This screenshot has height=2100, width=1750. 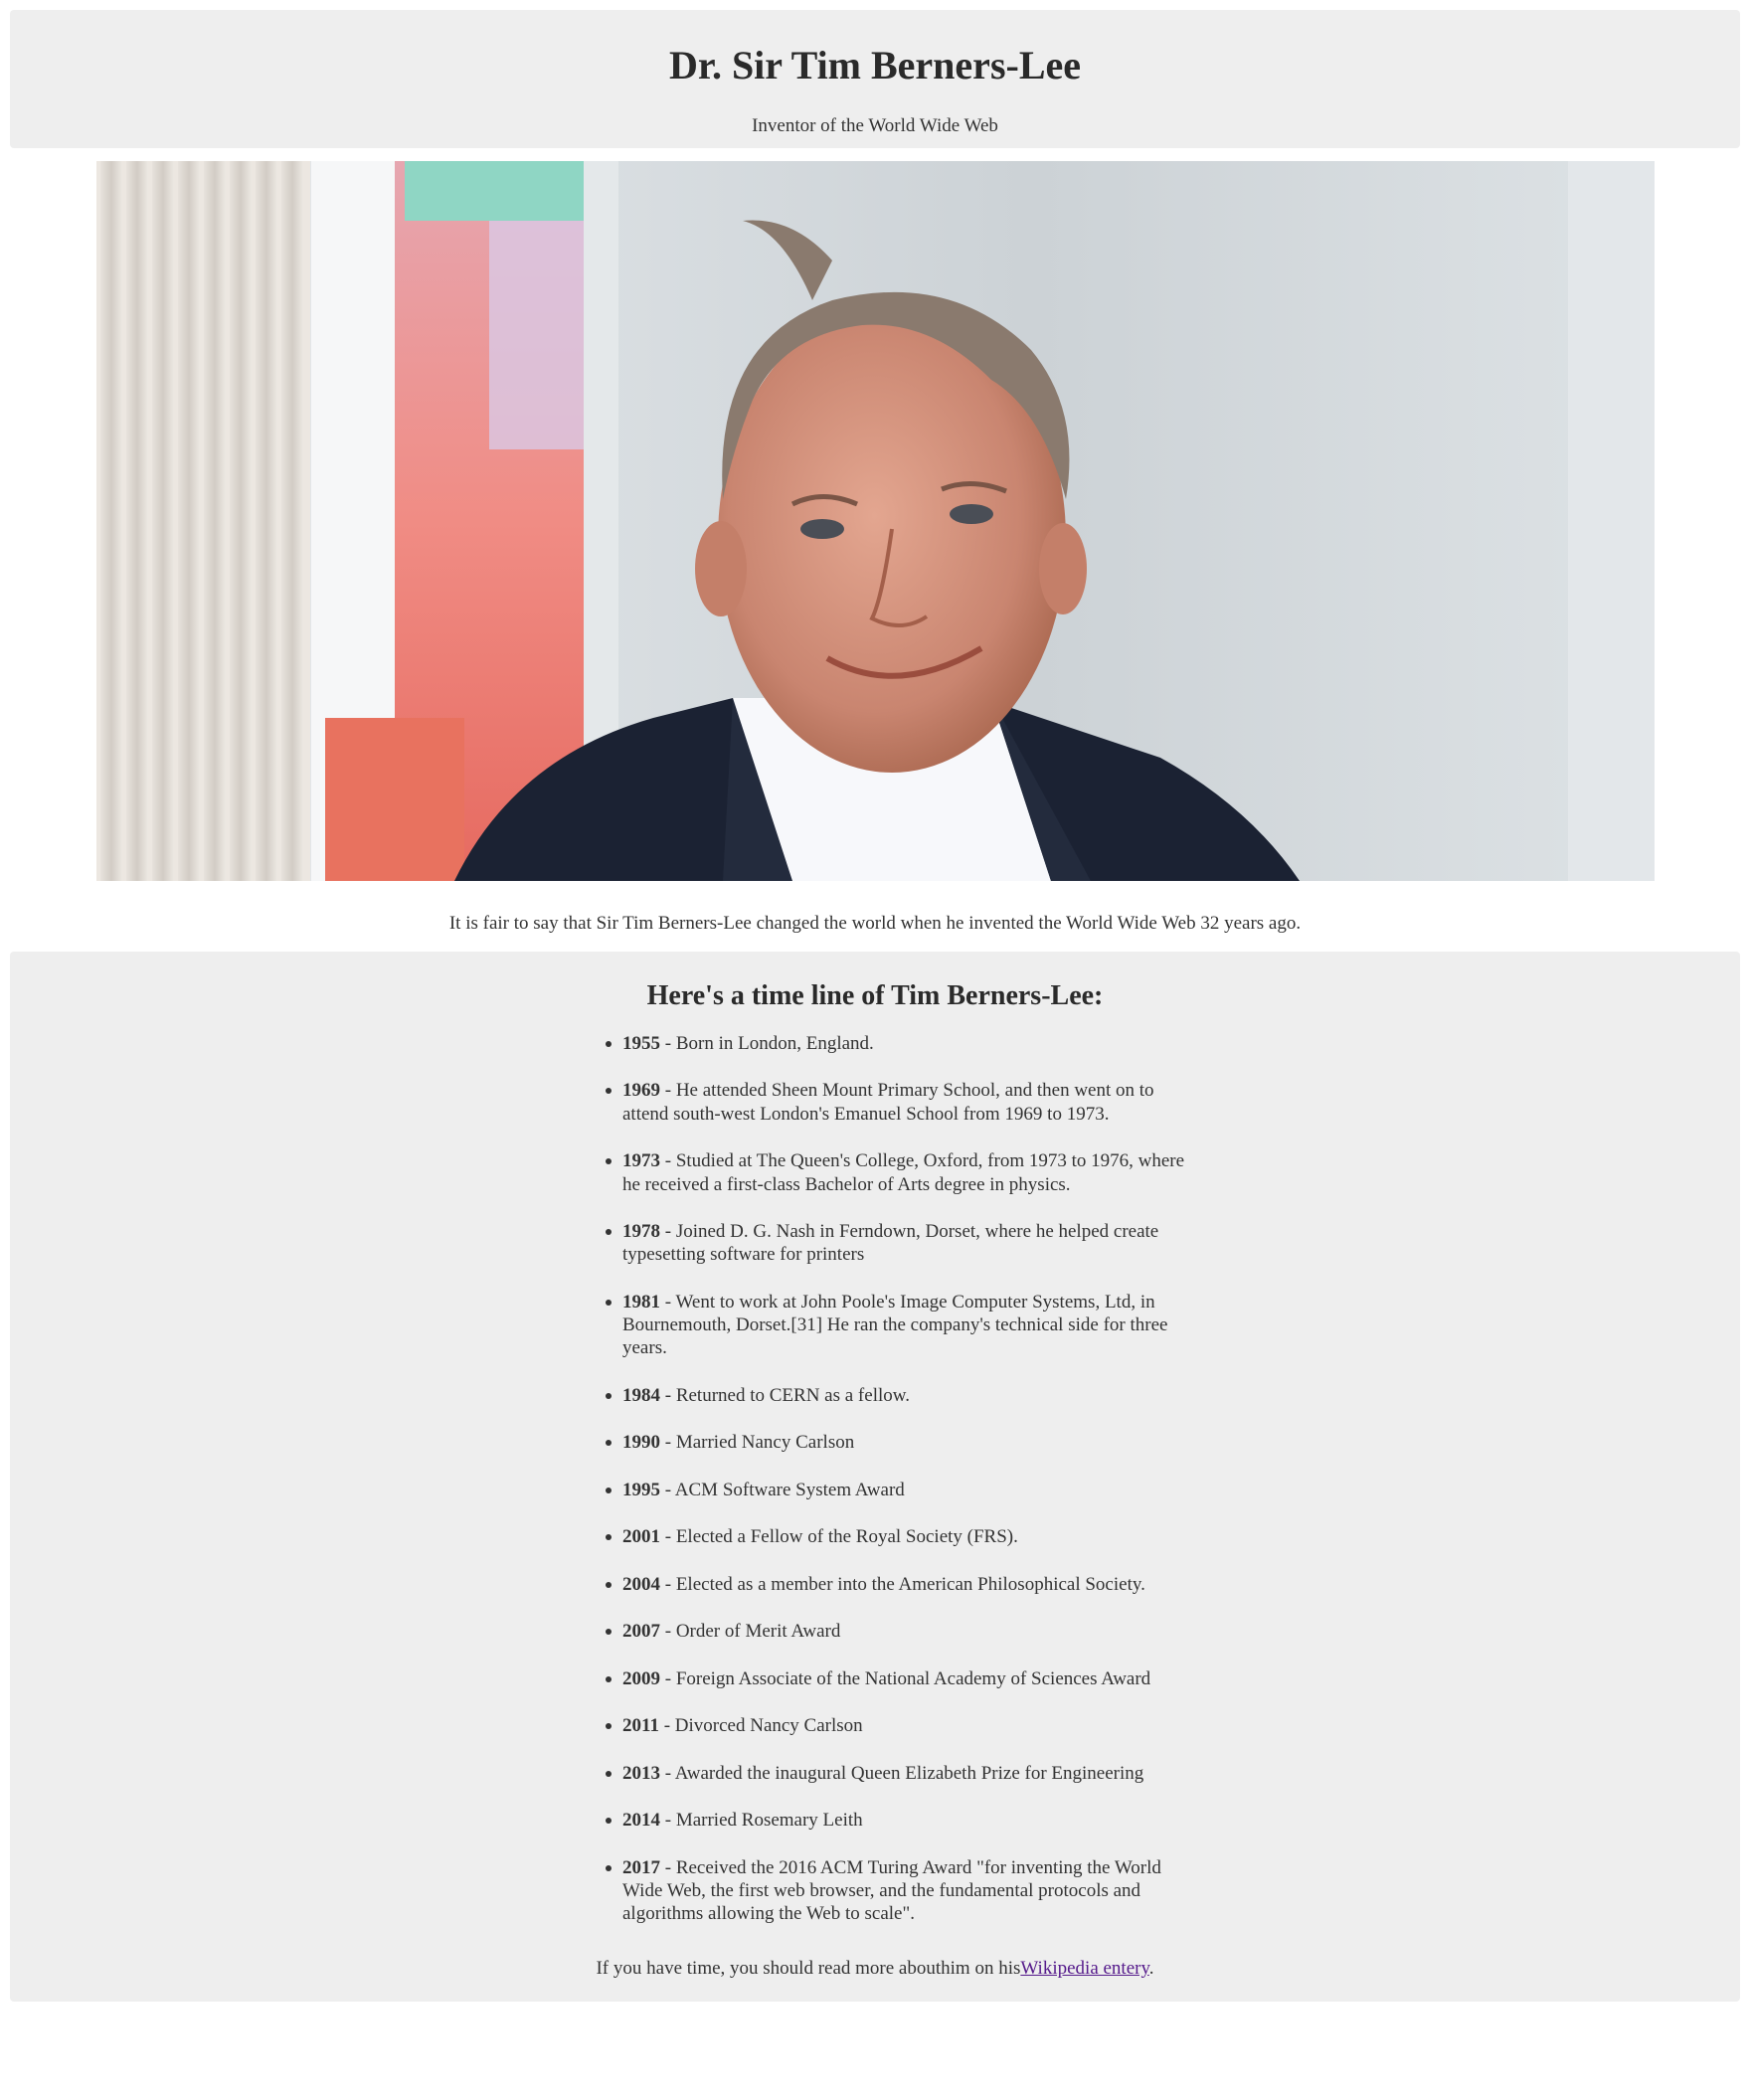 What do you see at coordinates (1151, 1968) in the screenshot?
I see `footer-suffix: .` at bounding box center [1151, 1968].